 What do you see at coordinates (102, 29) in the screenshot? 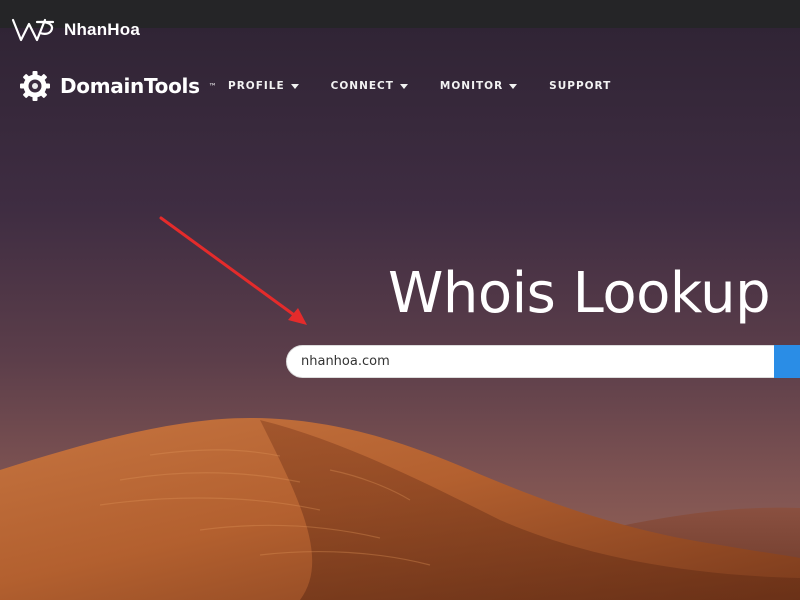
I see `watermark-brand: NhanHoa` at bounding box center [102, 29].